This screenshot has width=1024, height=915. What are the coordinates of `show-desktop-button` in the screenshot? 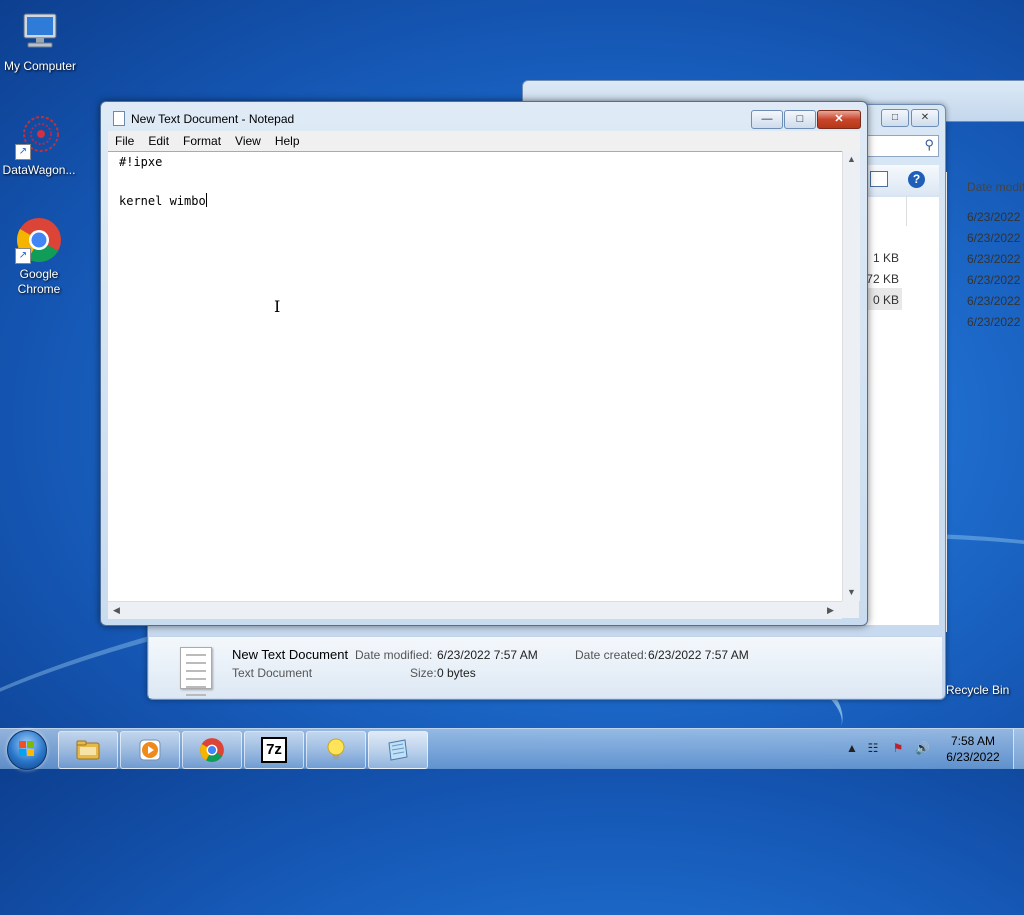 It's located at (1018, 749).